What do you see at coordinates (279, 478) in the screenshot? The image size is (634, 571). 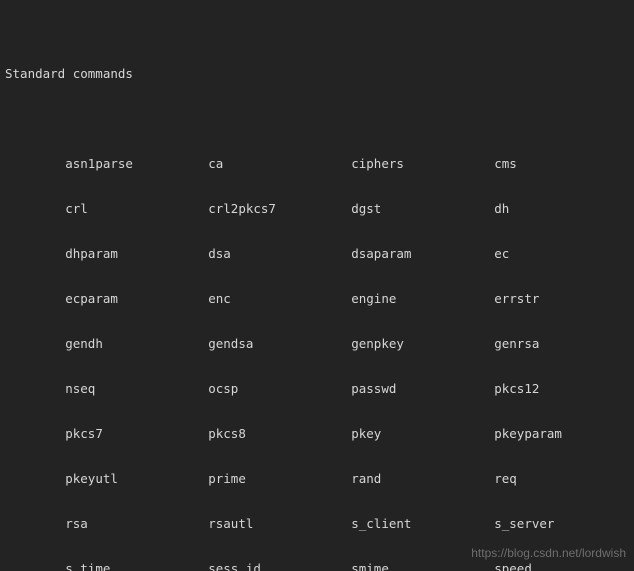 I see `command-item: prime` at bounding box center [279, 478].